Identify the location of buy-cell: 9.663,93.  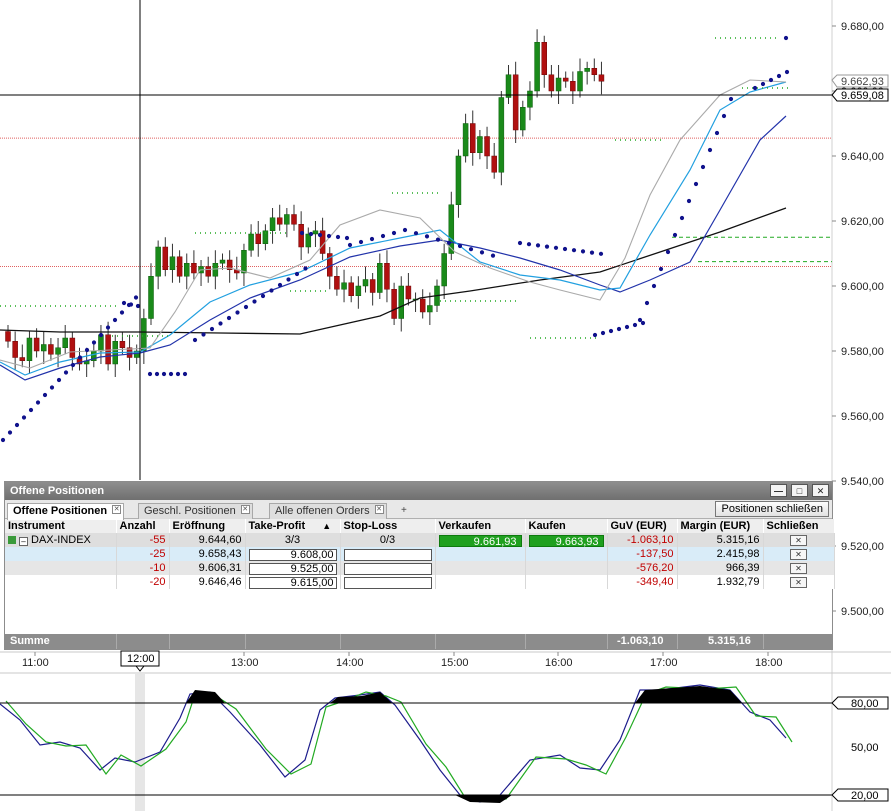
(566, 540).